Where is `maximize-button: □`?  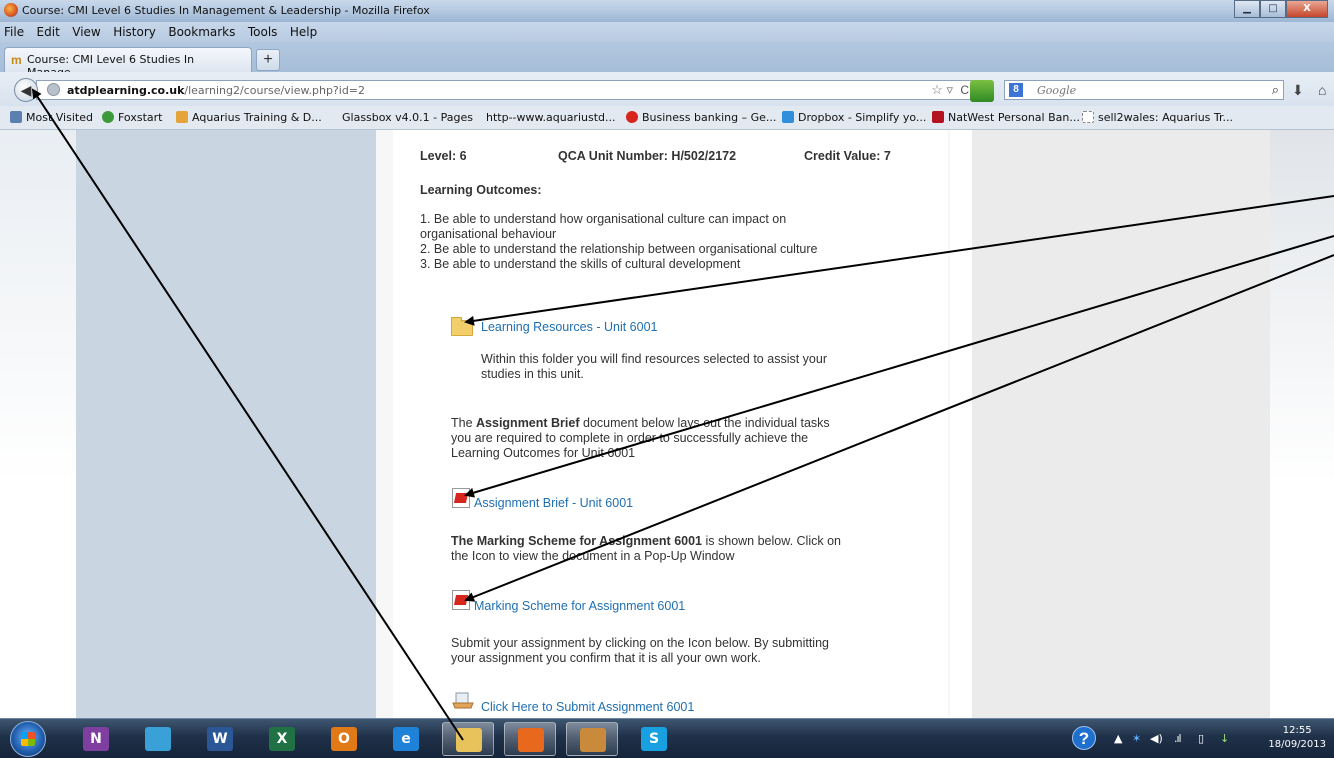
maximize-button: □ is located at coordinates (1273, 9).